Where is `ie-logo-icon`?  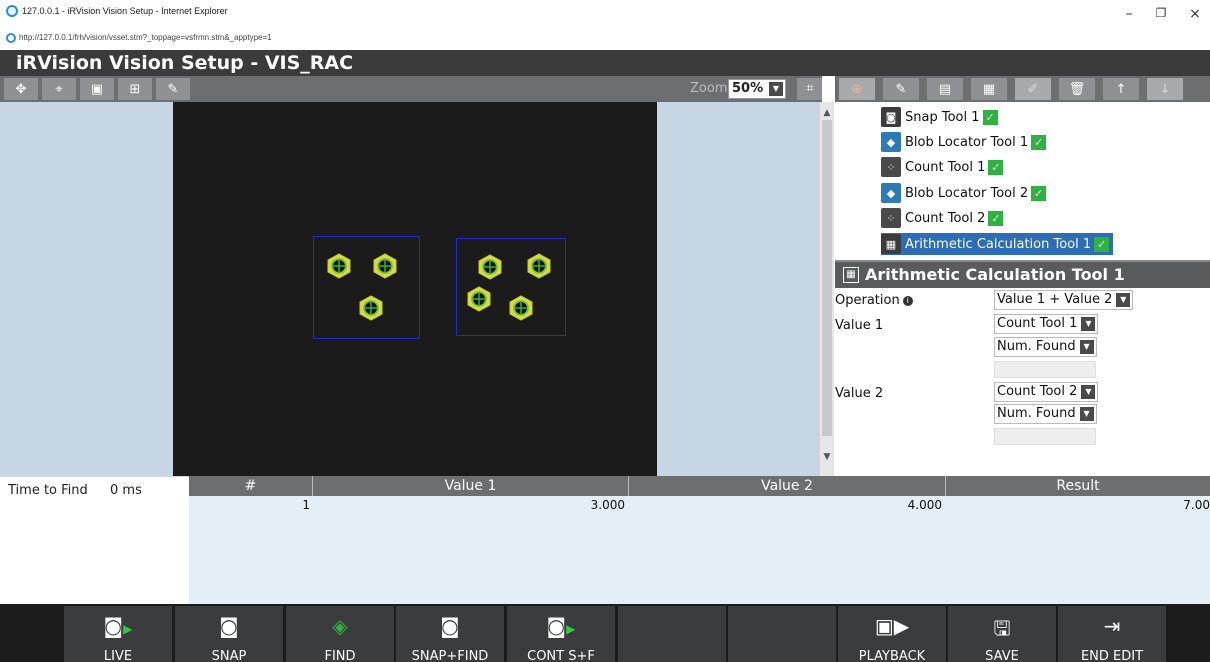
ie-logo-icon is located at coordinates (12, 11).